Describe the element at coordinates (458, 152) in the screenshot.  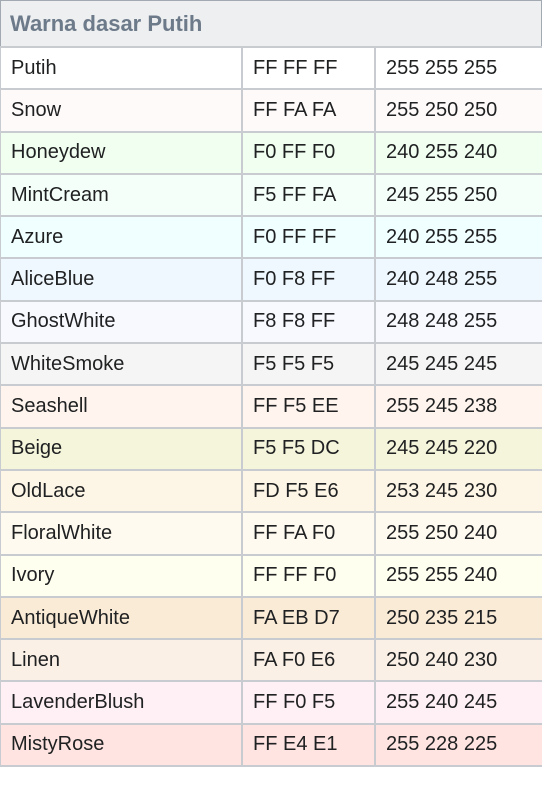
I see `rgb-cell: 240 255 240` at that location.